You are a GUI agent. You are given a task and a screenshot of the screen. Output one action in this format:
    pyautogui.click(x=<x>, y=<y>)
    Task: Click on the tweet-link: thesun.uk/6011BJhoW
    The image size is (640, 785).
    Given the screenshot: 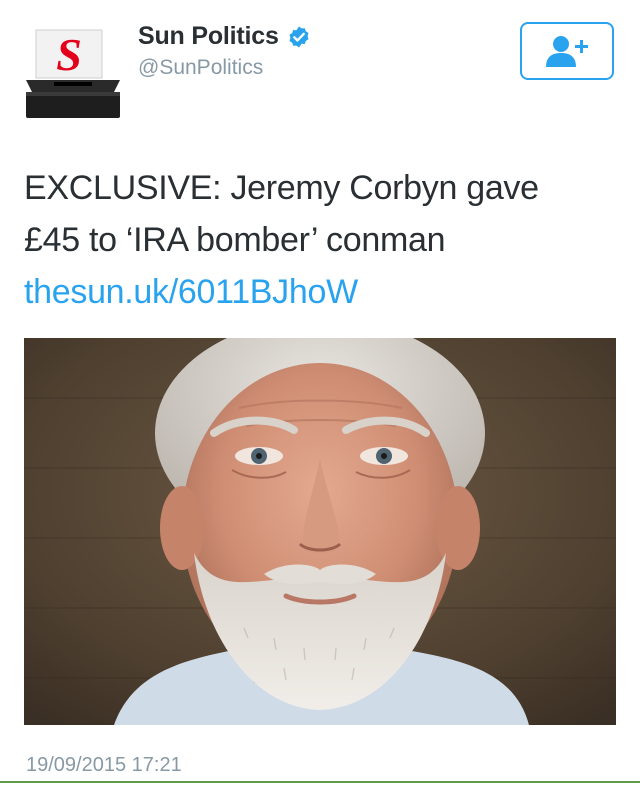 What is the action you would take?
    pyautogui.click(x=324, y=292)
    